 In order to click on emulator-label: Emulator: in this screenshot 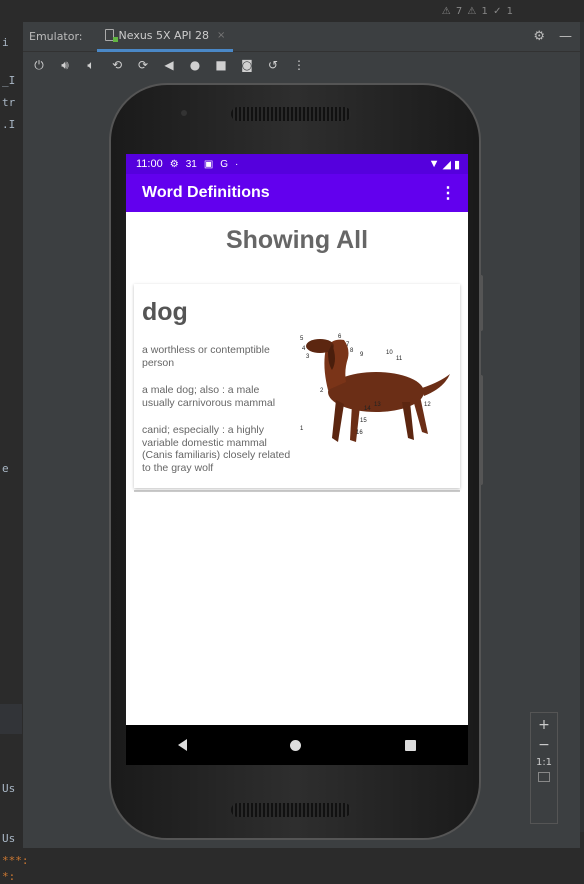, I will do `click(56, 36)`.